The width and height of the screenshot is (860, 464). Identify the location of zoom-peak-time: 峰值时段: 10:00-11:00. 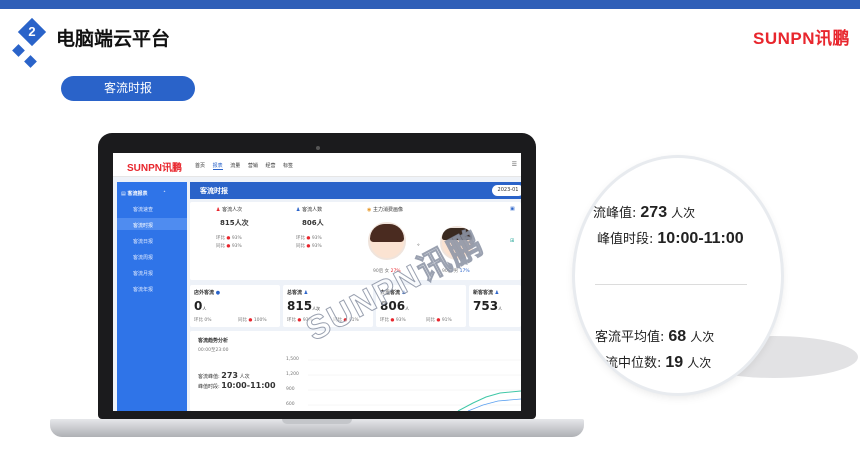
(670, 238).